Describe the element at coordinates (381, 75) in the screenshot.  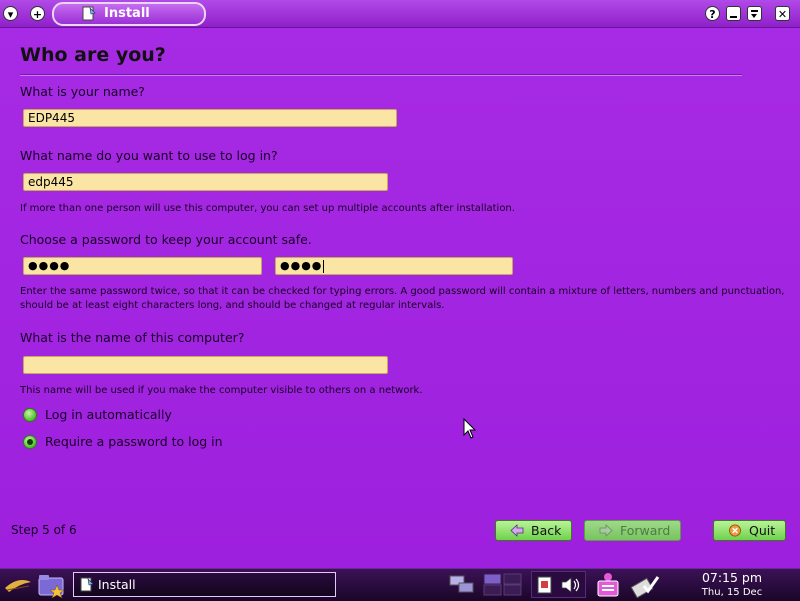
I see `title-divider` at that location.